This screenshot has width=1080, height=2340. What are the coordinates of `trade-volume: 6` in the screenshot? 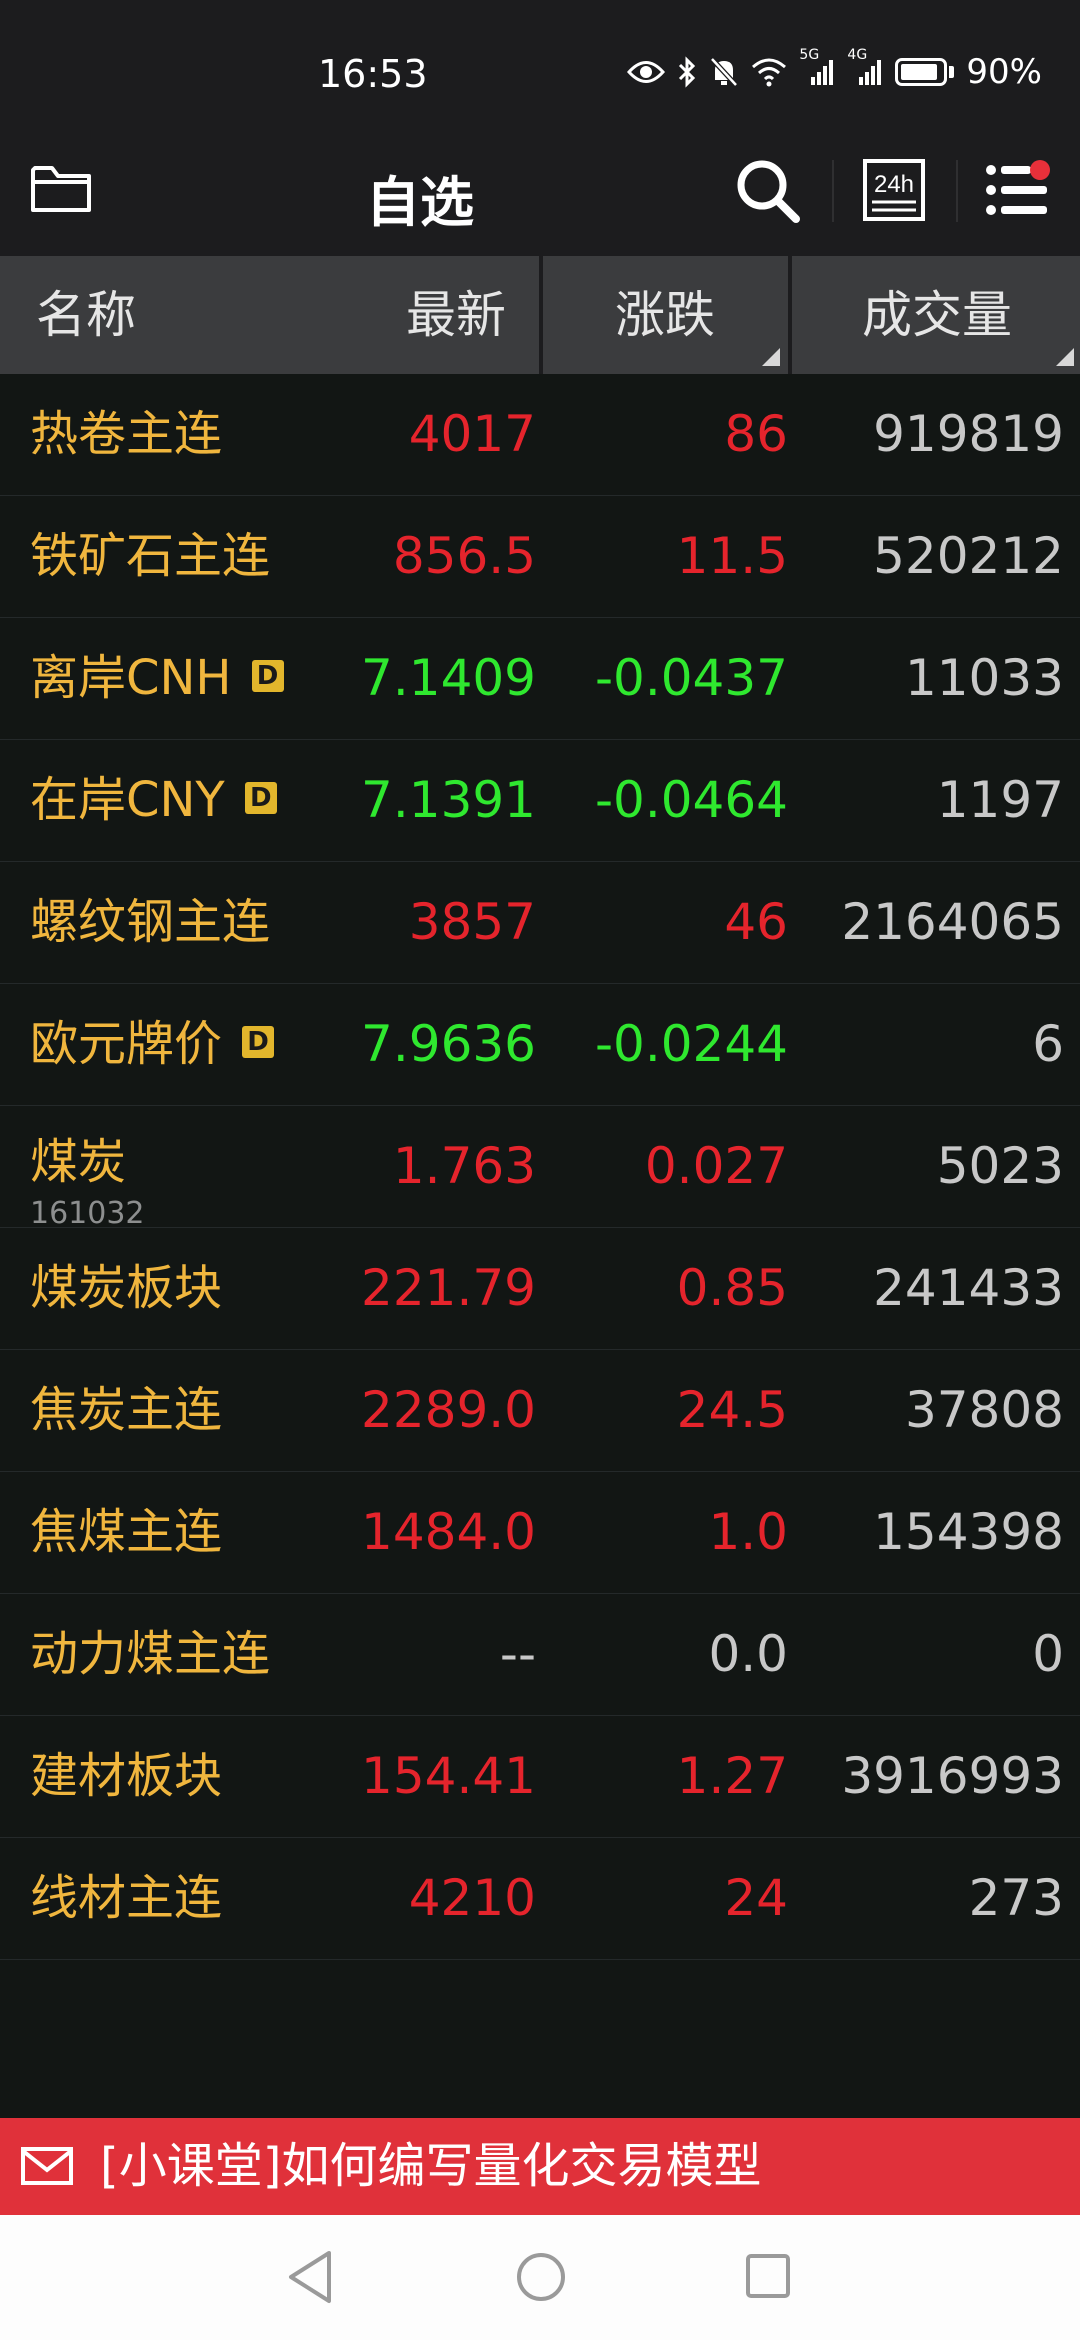 It's located at (1048, 1044).